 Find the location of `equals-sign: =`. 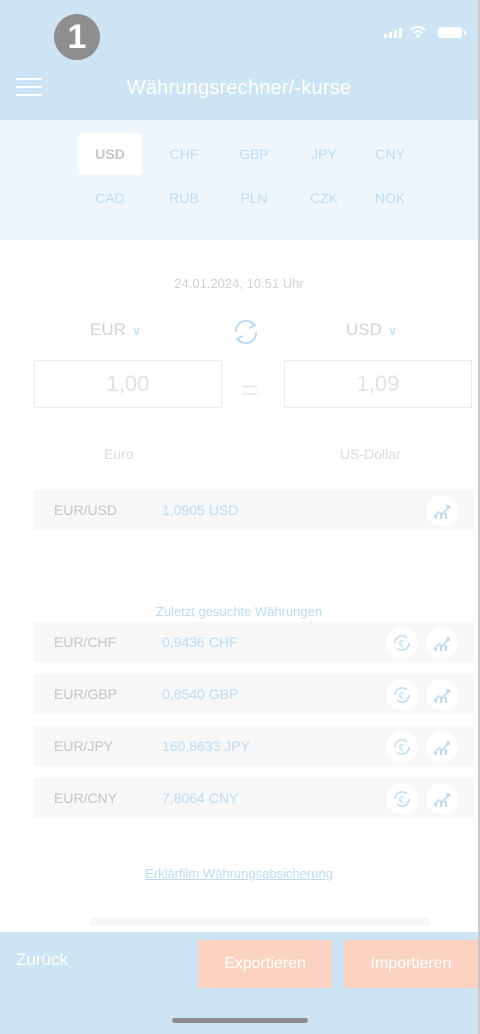

equals-sign: = is located at coordinates (250, 390).